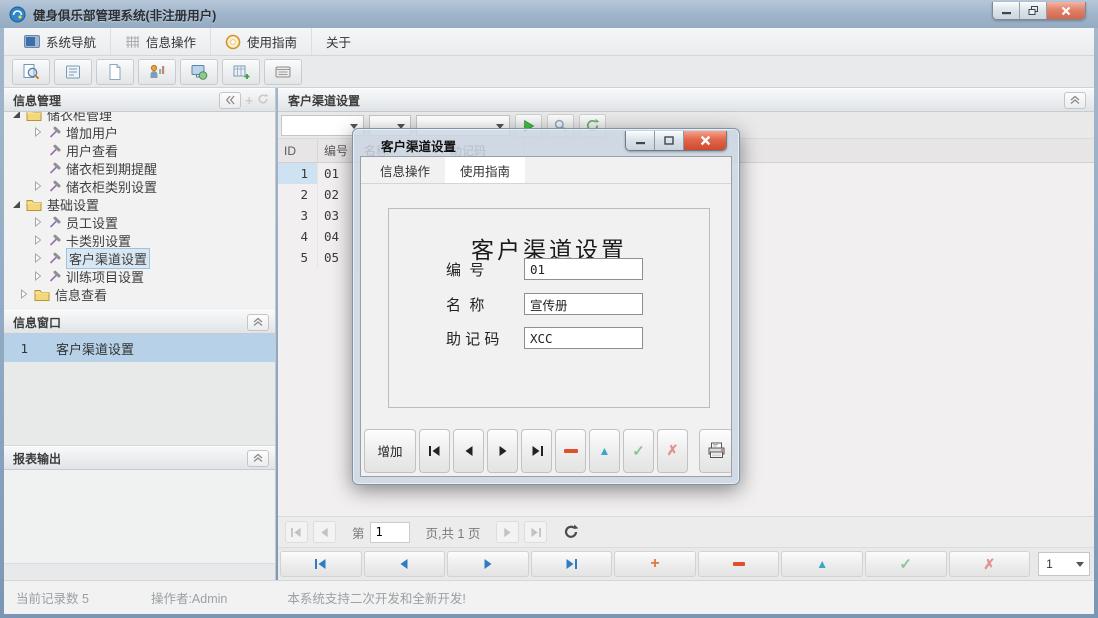  I want to click on close-button, so click(1066, 10).